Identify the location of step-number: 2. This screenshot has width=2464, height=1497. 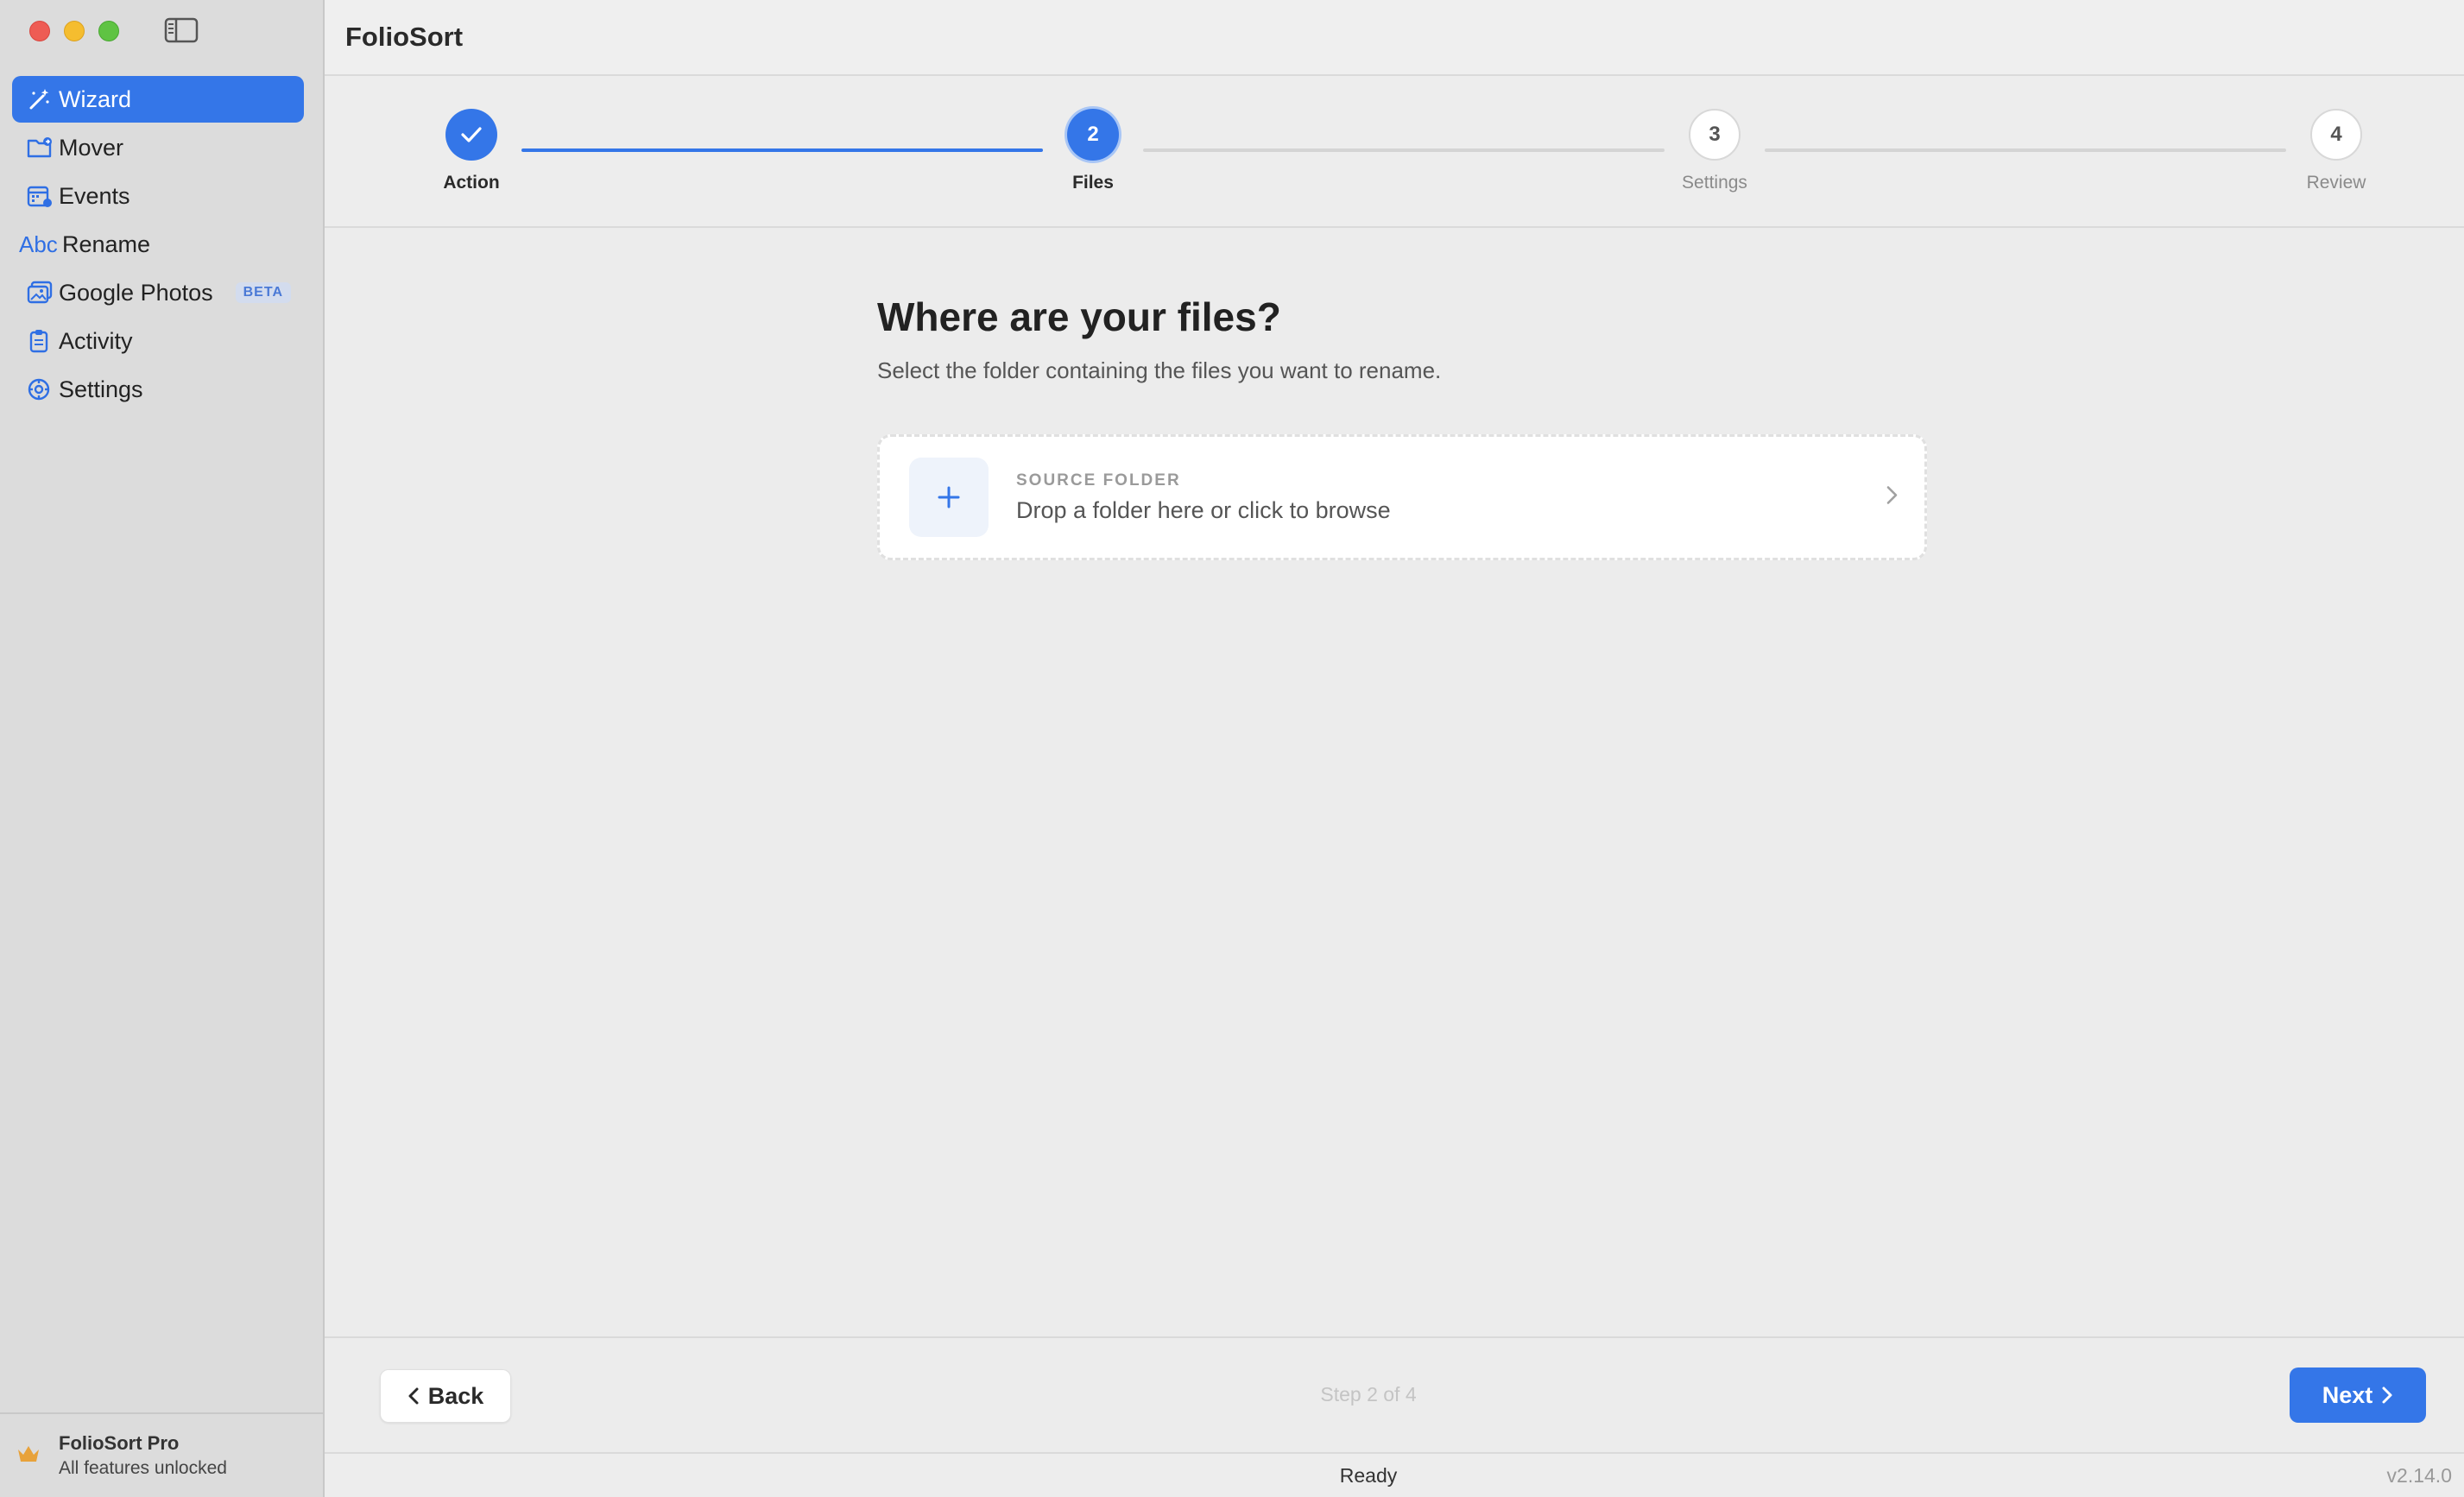
(1093, 135).